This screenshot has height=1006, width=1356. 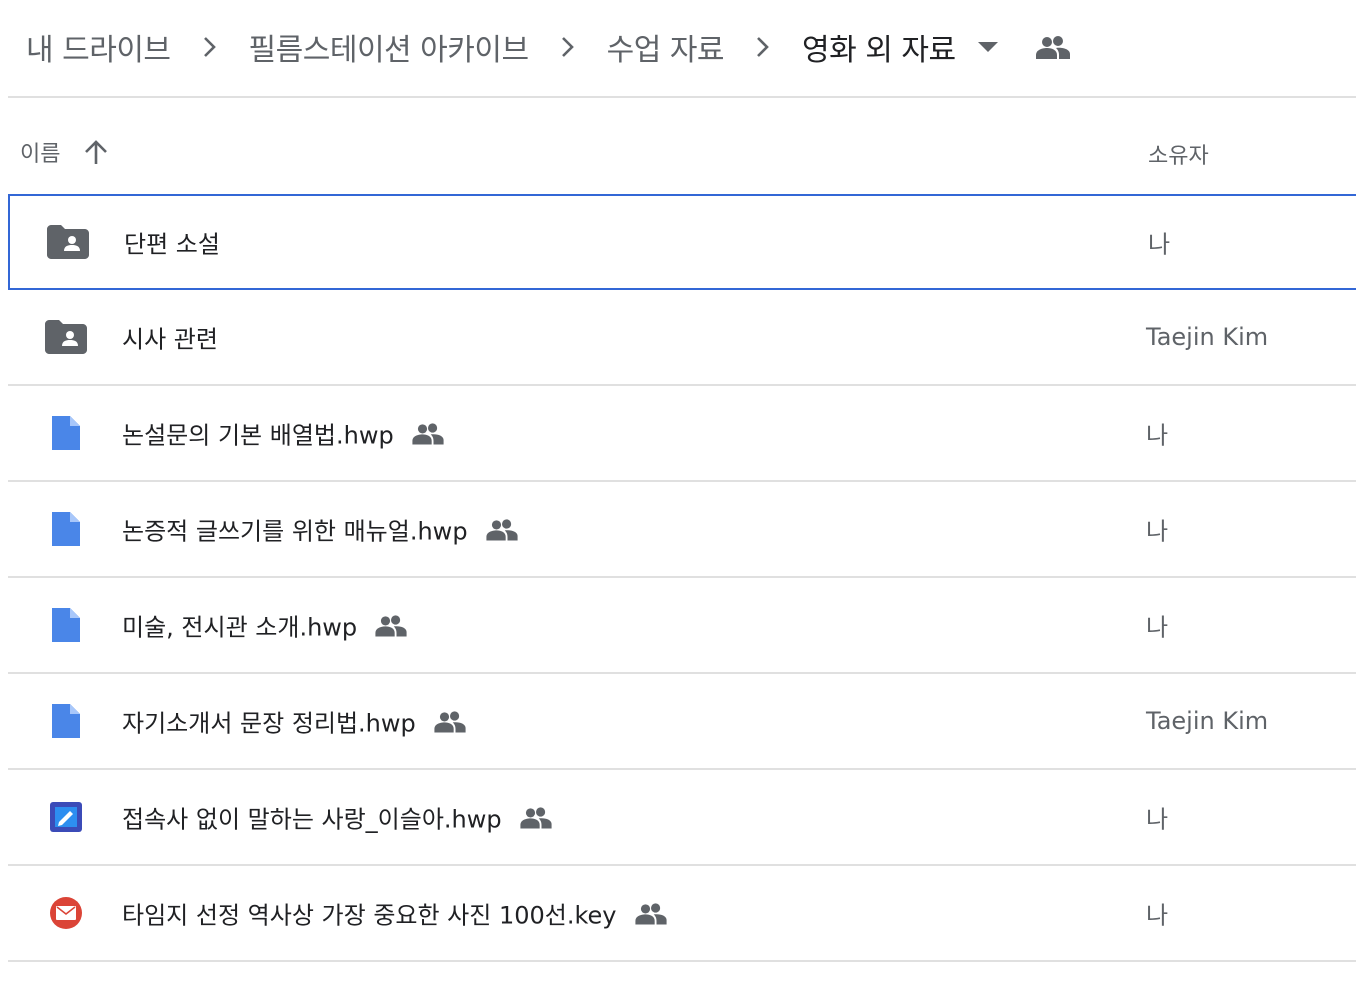 What do you see at coordinates (682, 722) in the screenshot?
I see `file-row: 자기소개서 문장 정리법.hwp Taejin Kim` at bounding box center [682, 722].